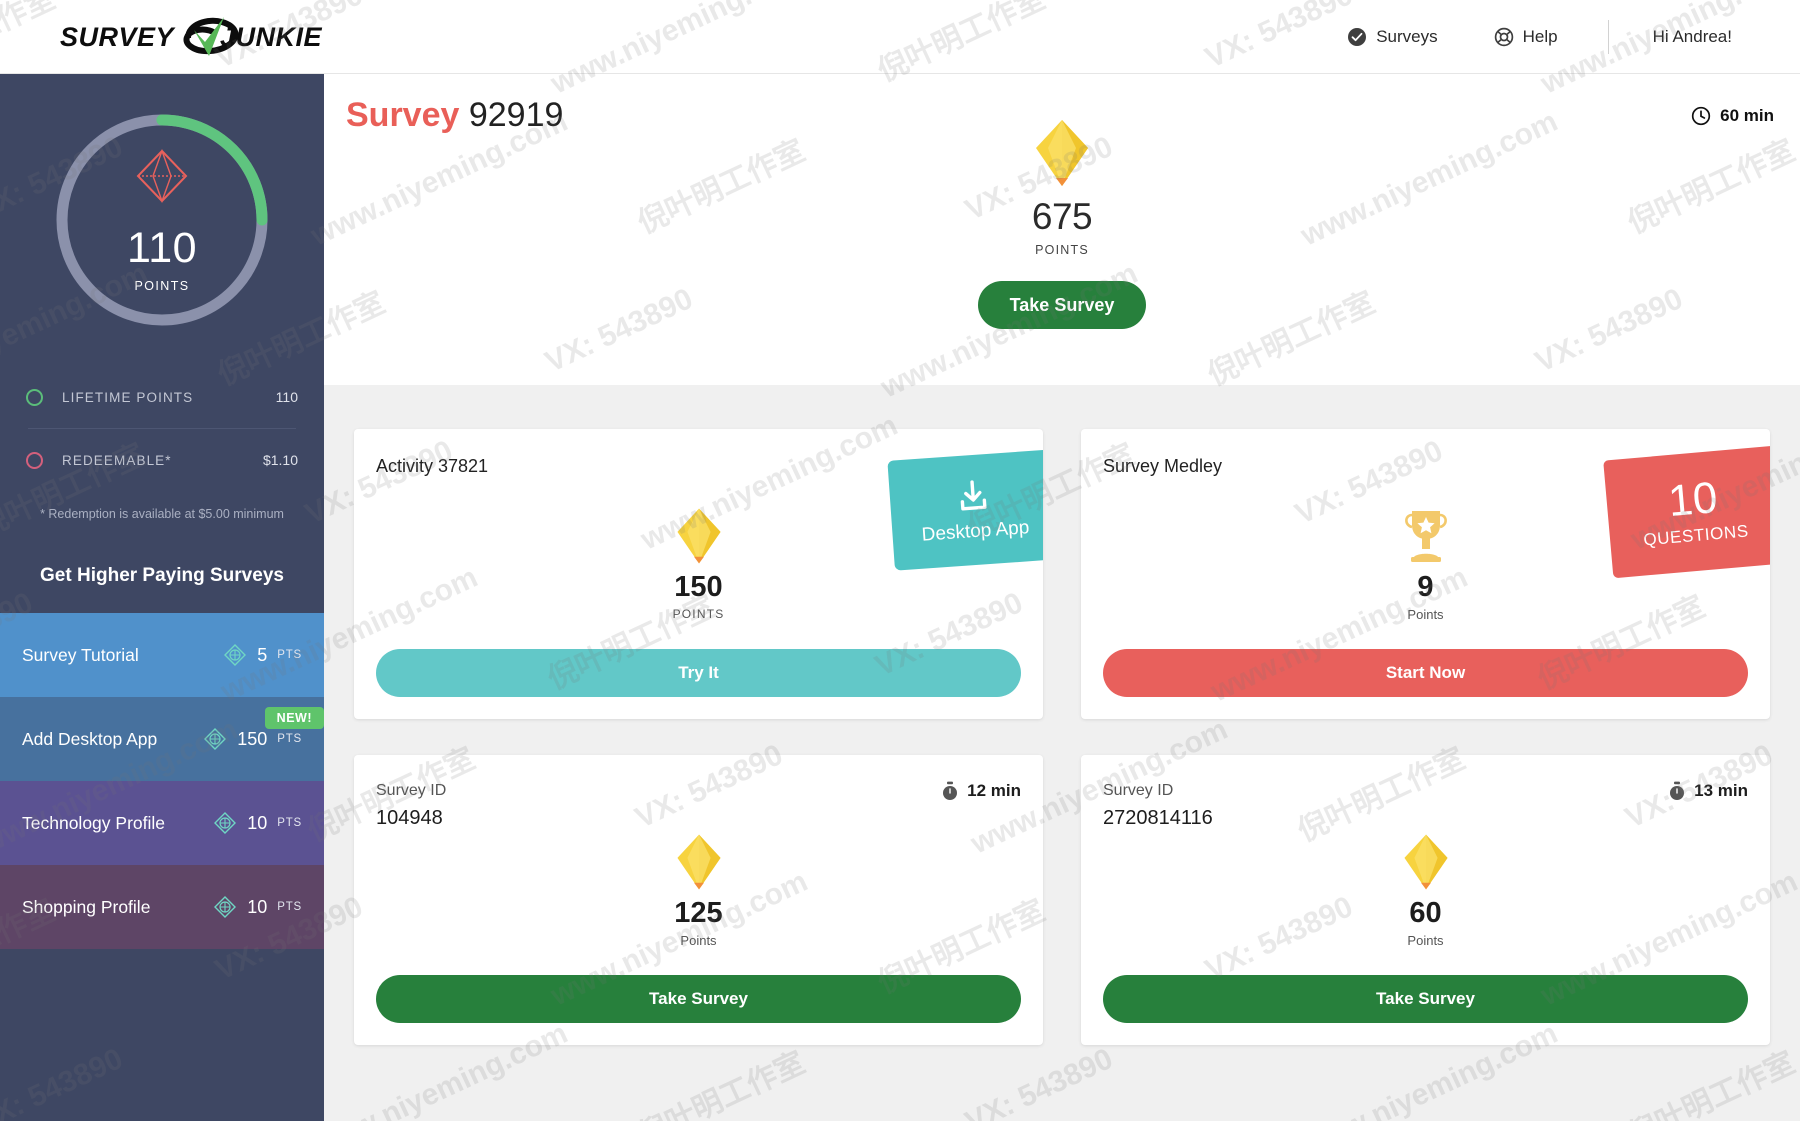  What do you see at coordinates (117, 37) in the screenshot?
I see `brand-word-survey: SURVEY` at bounding box center [117, 37].